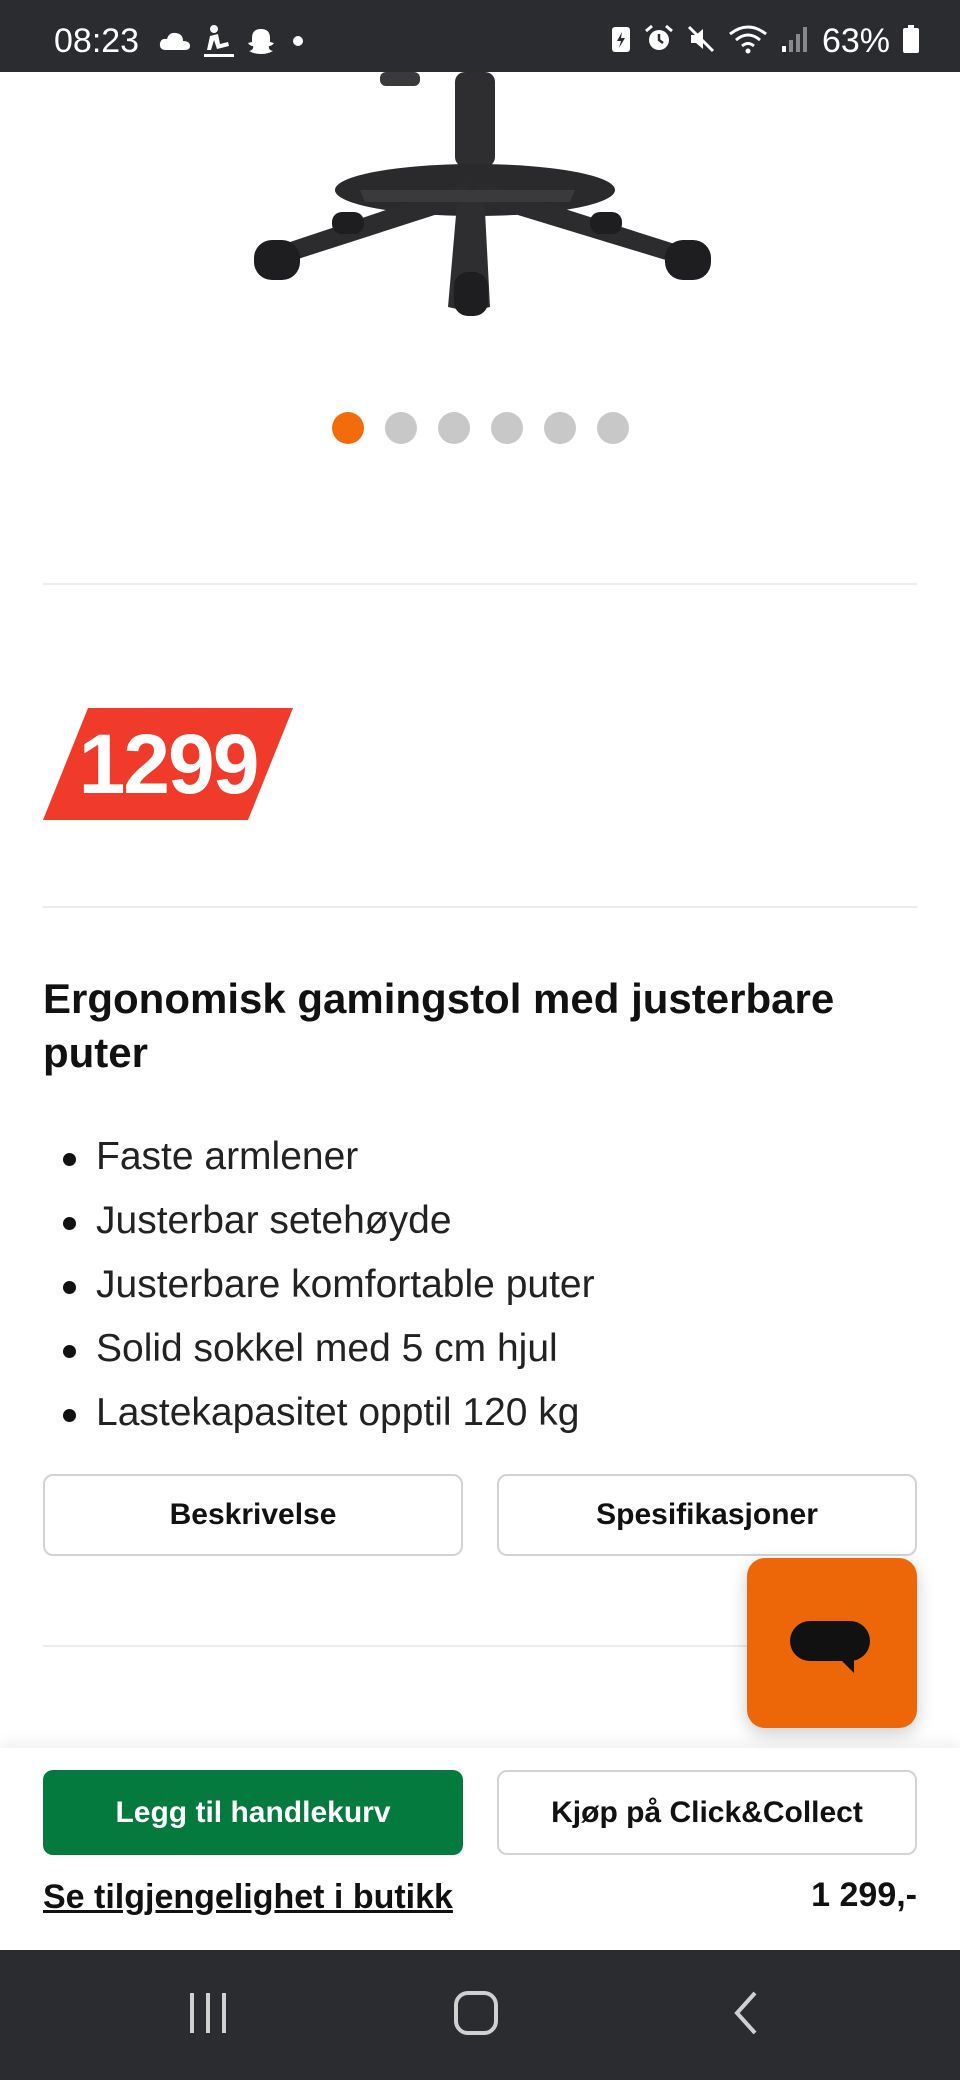  What do you see at coordinates (480, 36) in the screenshot?
I see `status-bar: 08:23 63%` at bounding box center [480, 36].